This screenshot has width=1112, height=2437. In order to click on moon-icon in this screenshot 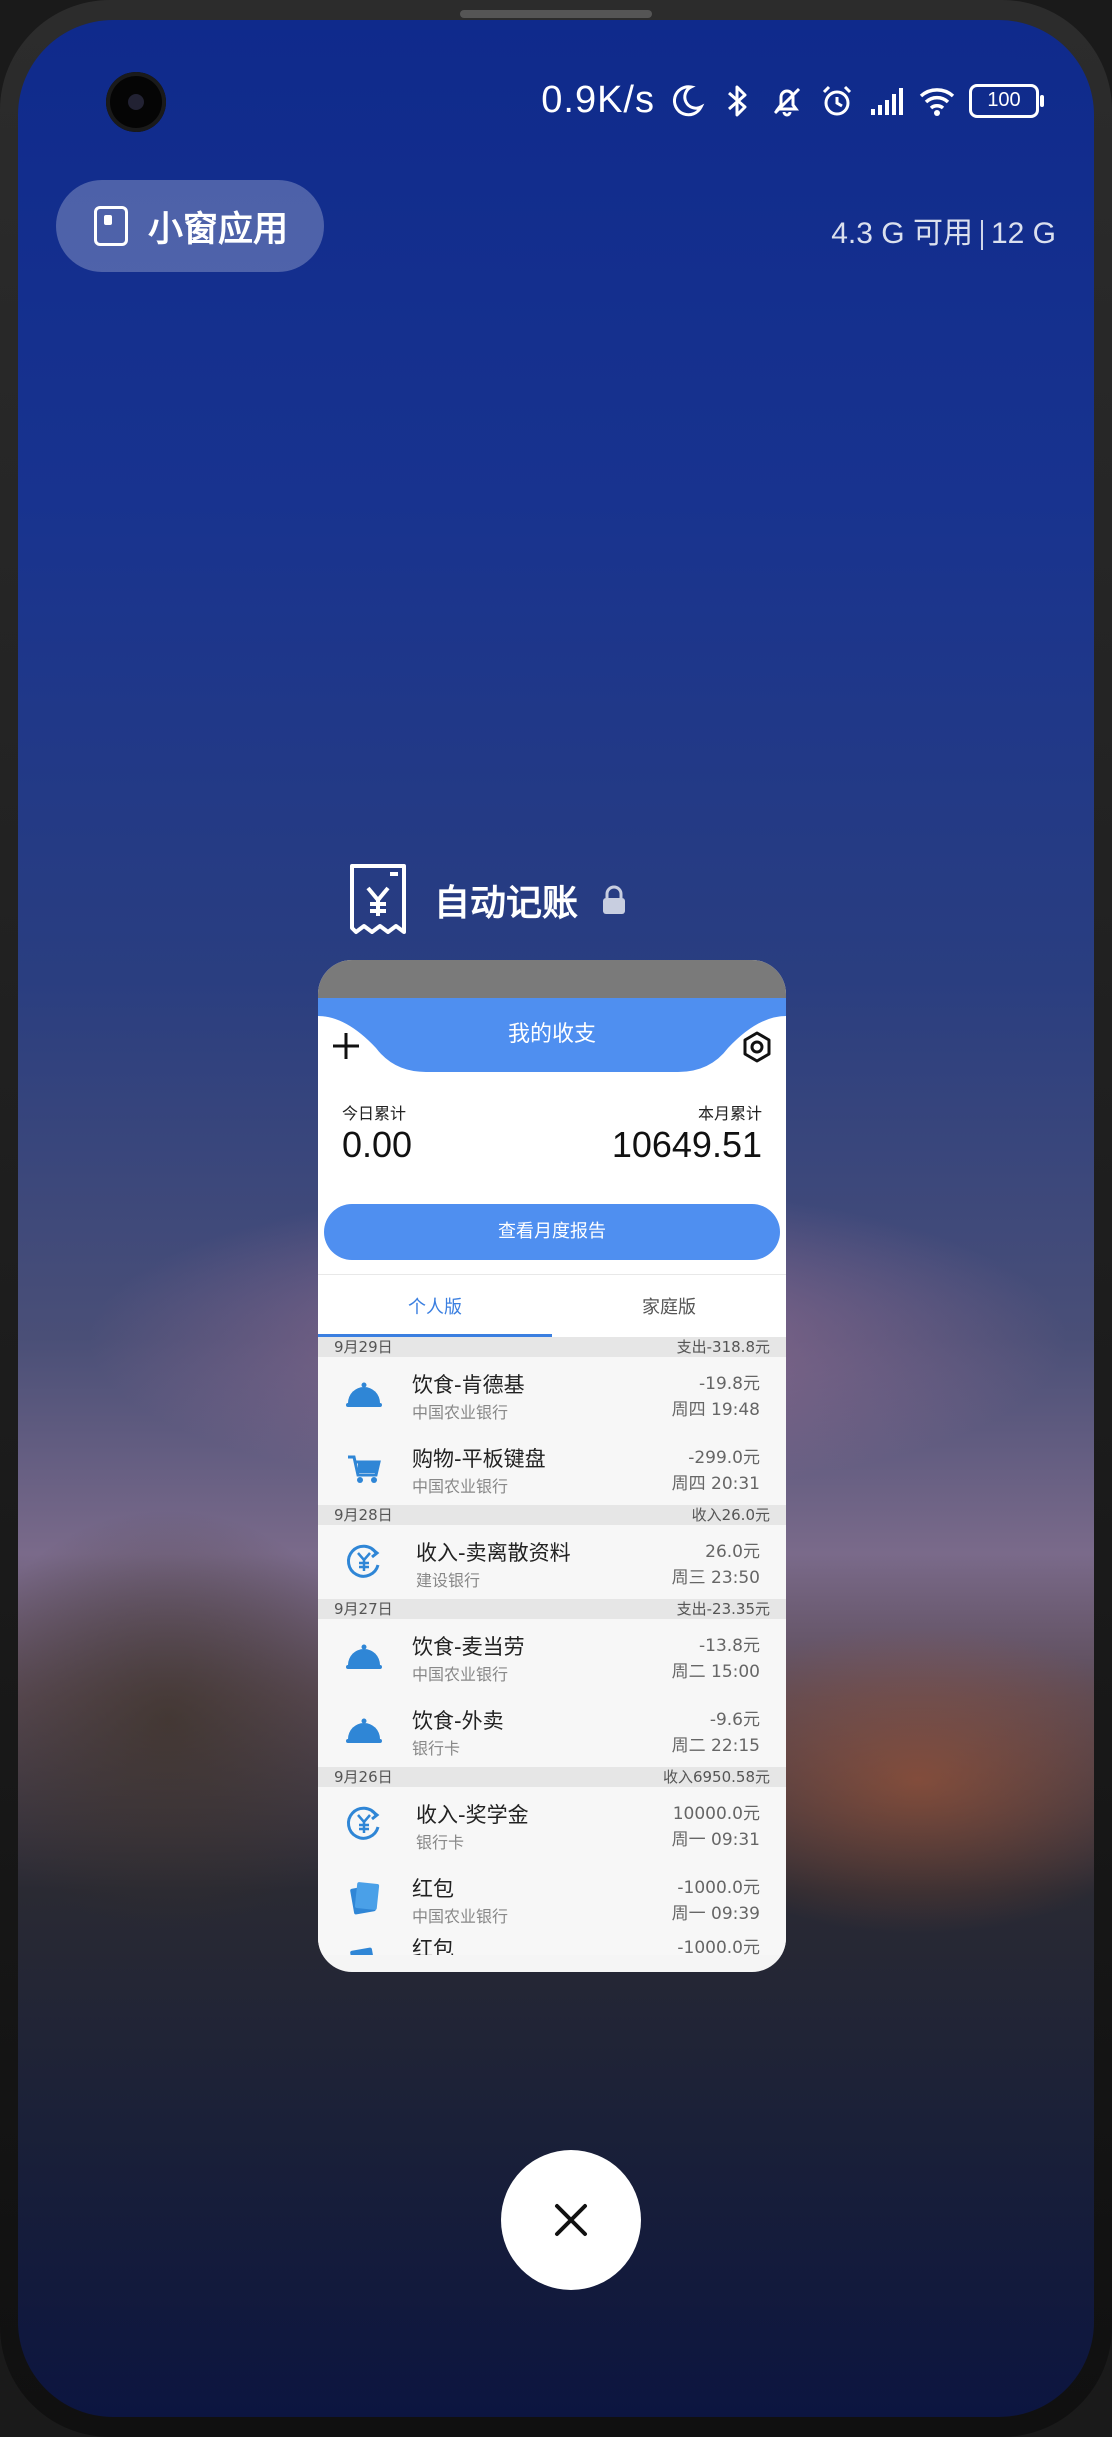, I will do `click(688, 100)`.